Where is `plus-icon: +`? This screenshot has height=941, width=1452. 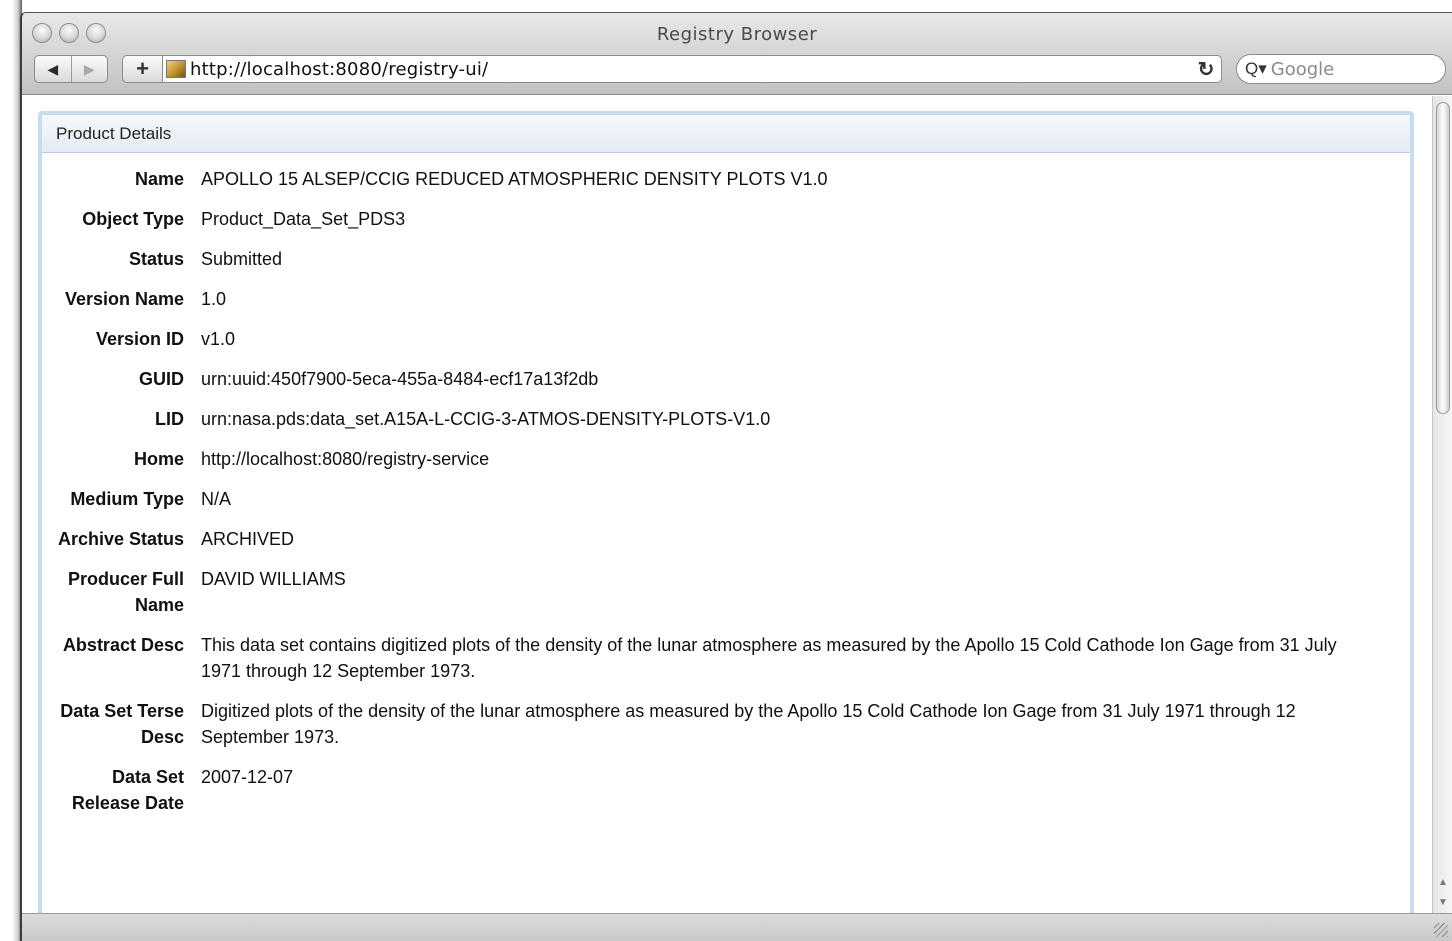 plus-icon: + is located at coordinates (142, 68).